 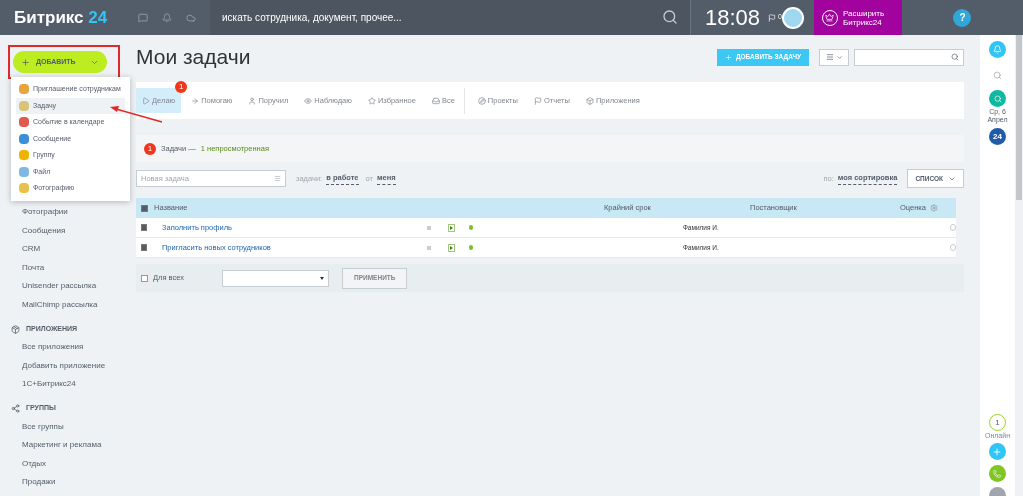 What do you see at coordinates (31, 249) in the screenshot?
I see `sidebar-item: CRM` at bounding box center [31, 249].